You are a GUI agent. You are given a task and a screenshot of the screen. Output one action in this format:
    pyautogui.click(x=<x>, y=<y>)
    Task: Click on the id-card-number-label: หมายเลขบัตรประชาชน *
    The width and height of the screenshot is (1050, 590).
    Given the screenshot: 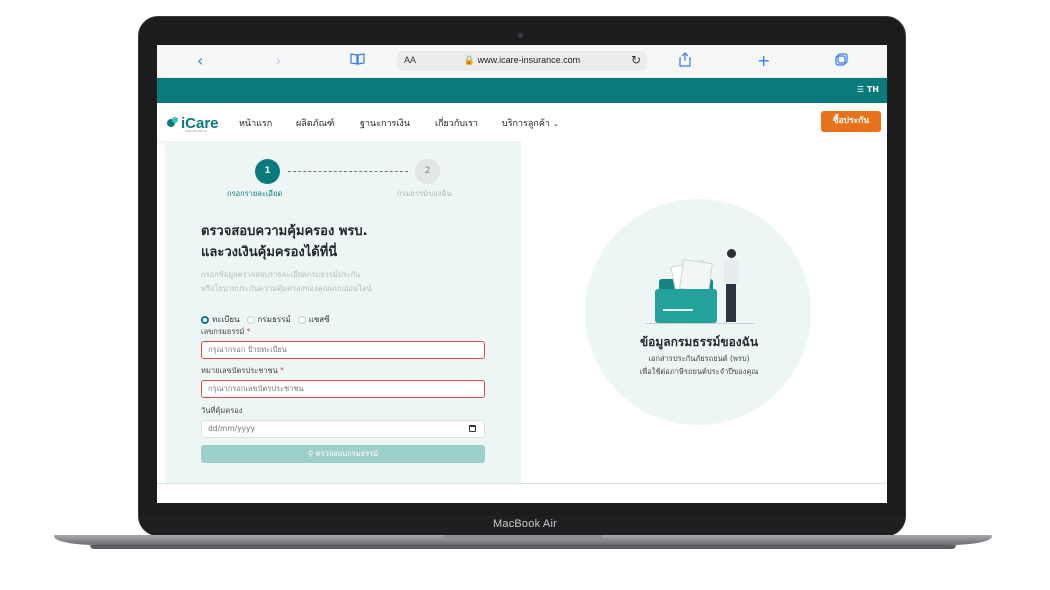 What is the action you would take?
    pyautogui.click(x=242, y=370)
    